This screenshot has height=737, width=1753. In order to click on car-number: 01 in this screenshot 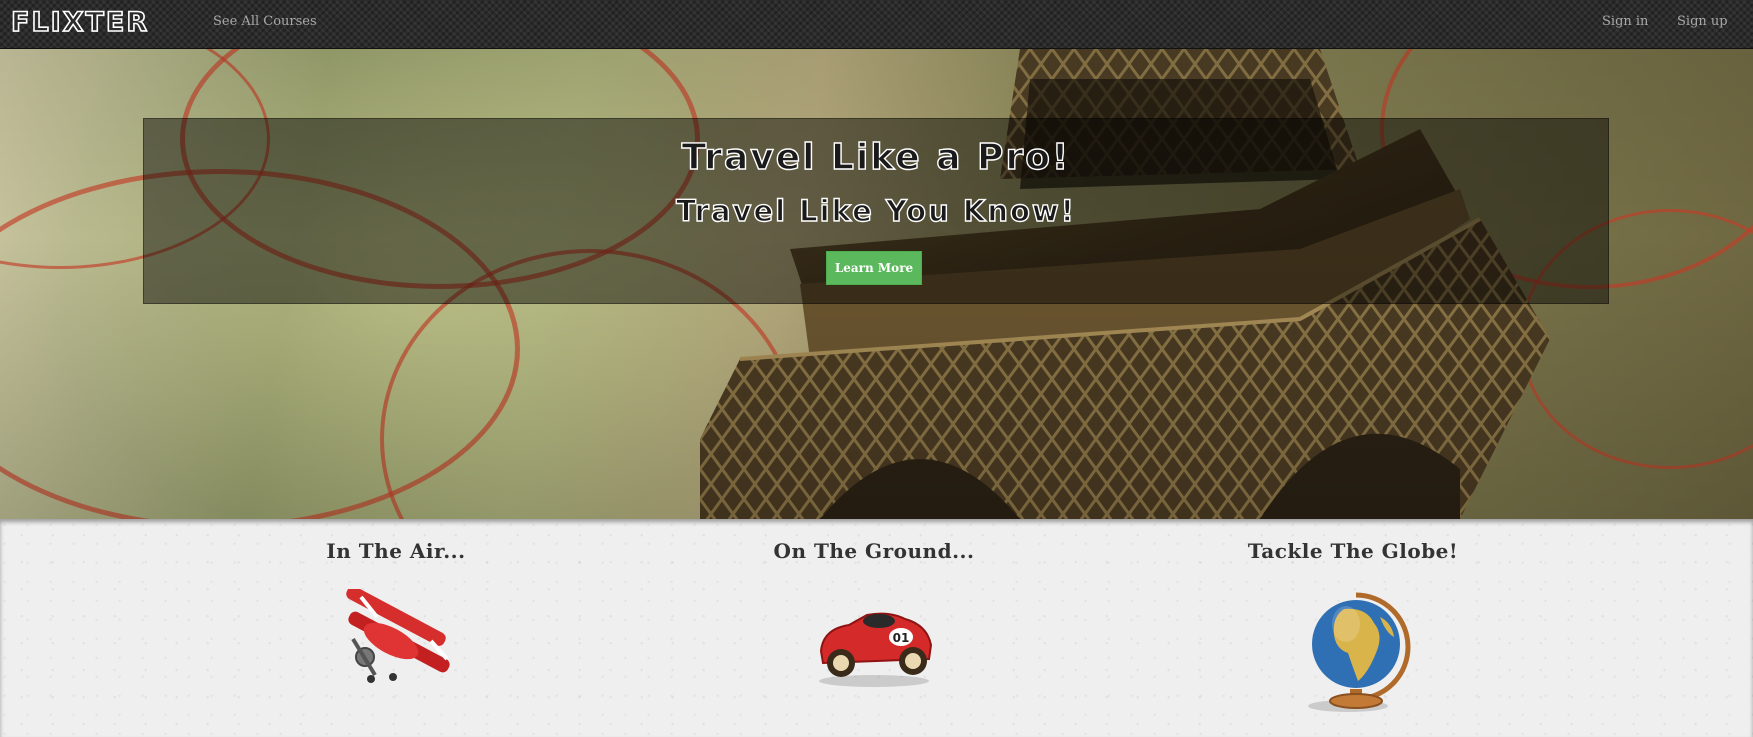, I will do `click(901, 638)`.